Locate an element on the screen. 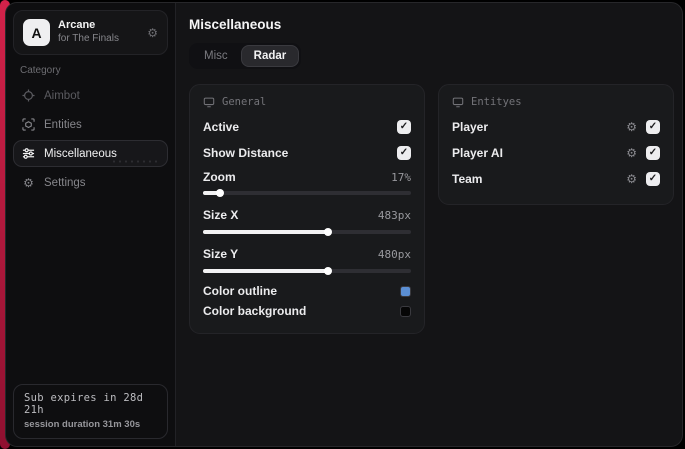 This screenshot has height=449, width=685. category-label: Category is located at coordinates (40, 70).